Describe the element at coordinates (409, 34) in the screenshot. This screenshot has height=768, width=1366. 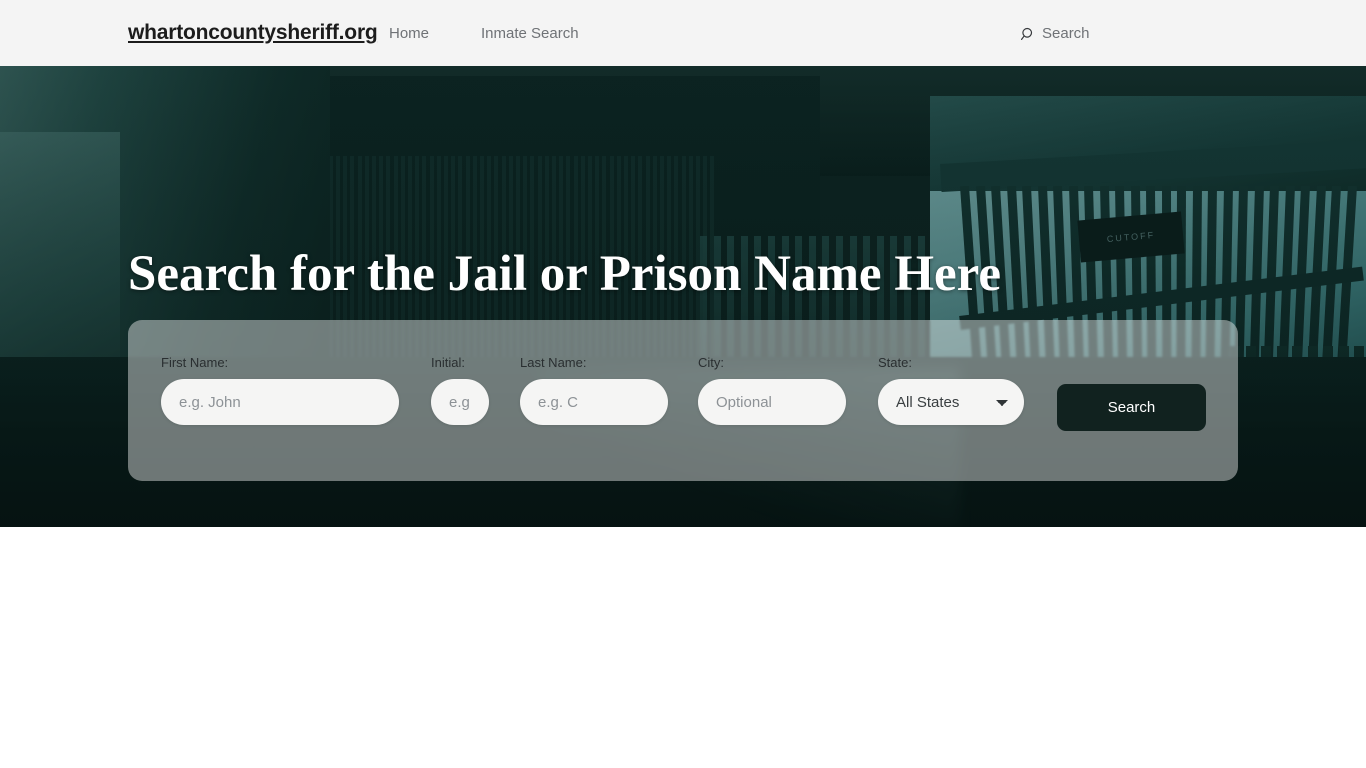
I see `nav-item-home: Home` at that location.